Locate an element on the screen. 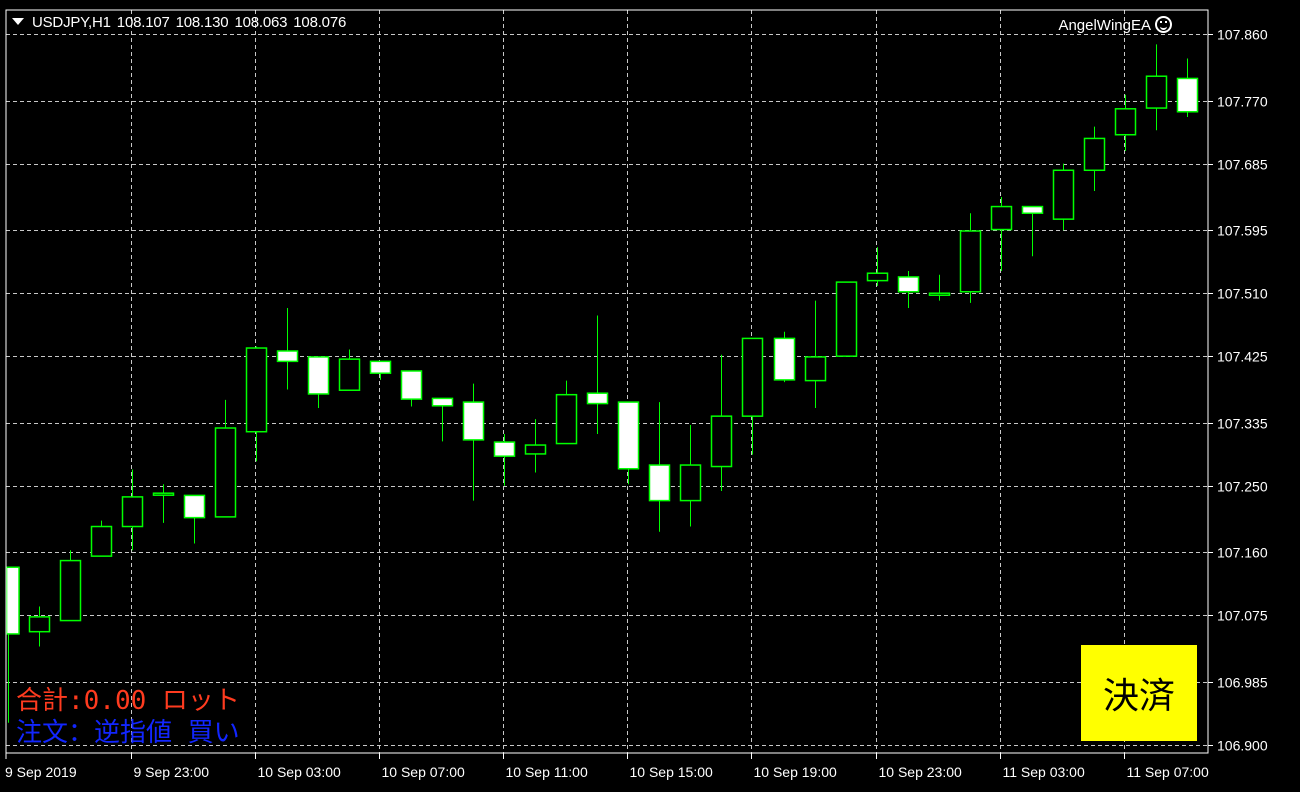  x-tick-label: 10 Sep 07:00 is located at coordinates (424, 772).